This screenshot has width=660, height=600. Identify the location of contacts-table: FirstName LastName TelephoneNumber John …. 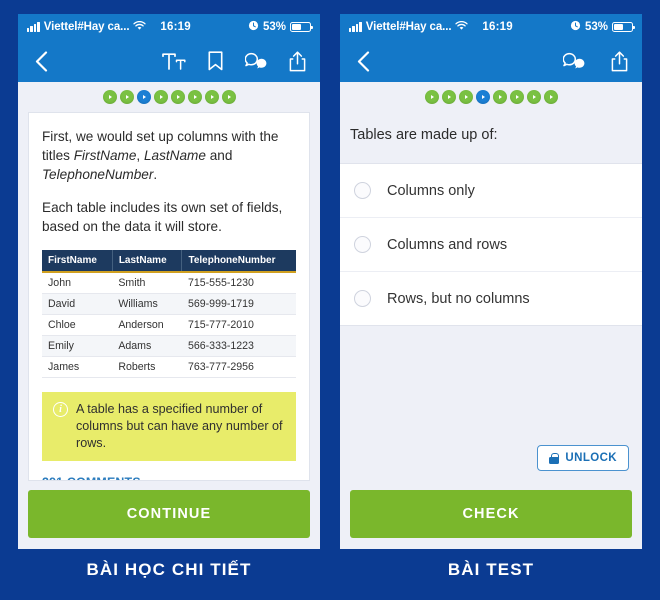
(169, 314).